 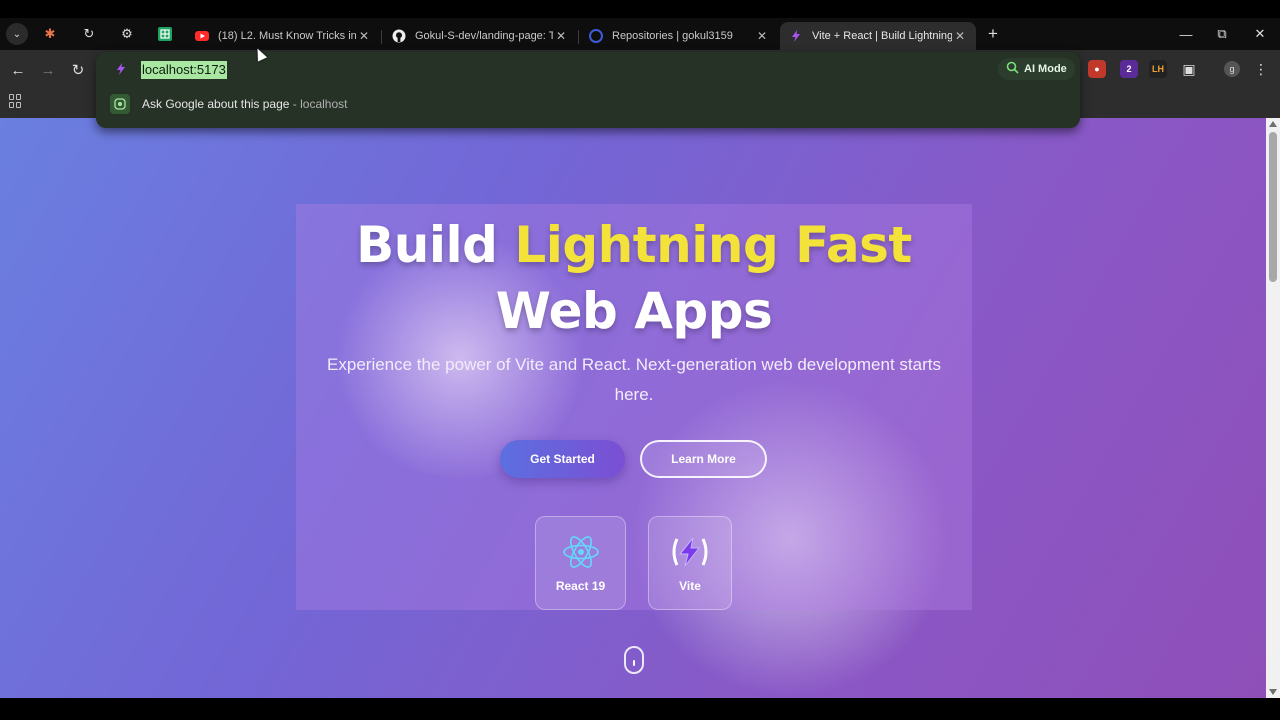 What do you see at coordinates (184, 70) in the screenshot?
I see `address-input: localhost:5173` at bounding box center [184, 70].